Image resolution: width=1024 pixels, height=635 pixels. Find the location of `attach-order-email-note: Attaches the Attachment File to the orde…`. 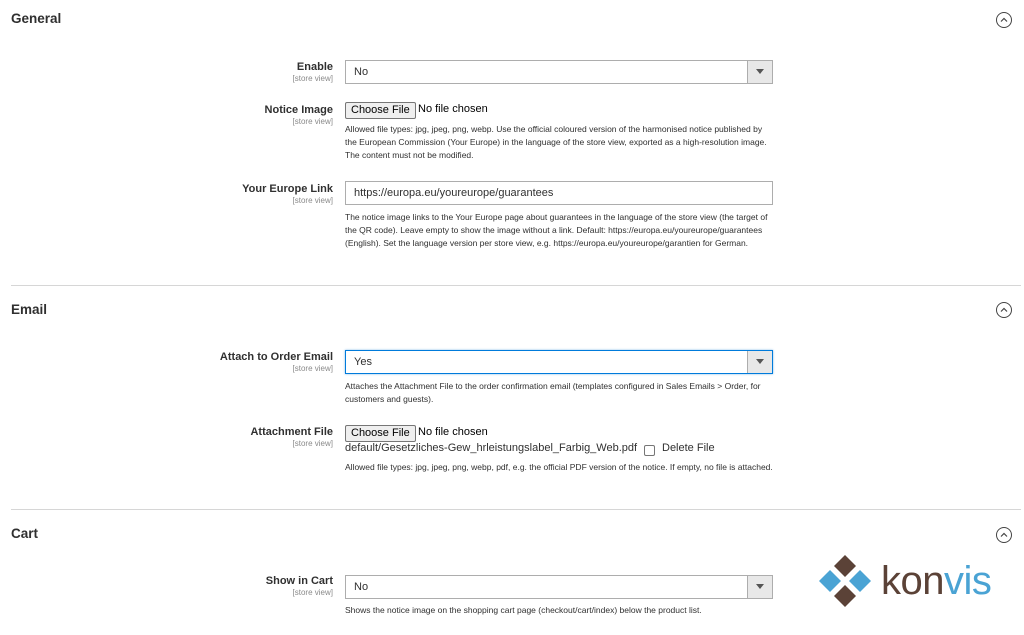

attach-order-email-note: Attaches the Attachment File to the orde… is located at coordinates (553, 392).